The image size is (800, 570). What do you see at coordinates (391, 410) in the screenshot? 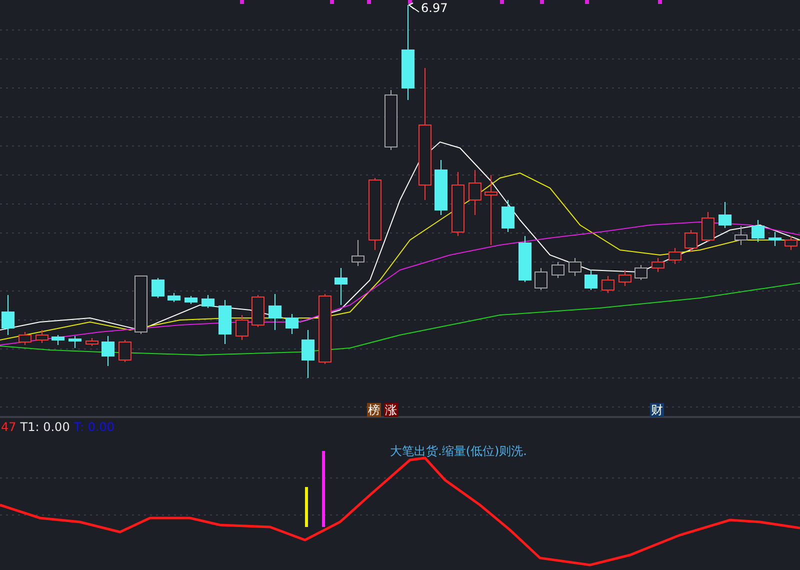
I see `event-badge: 涨` at bounding box center [391, 410].